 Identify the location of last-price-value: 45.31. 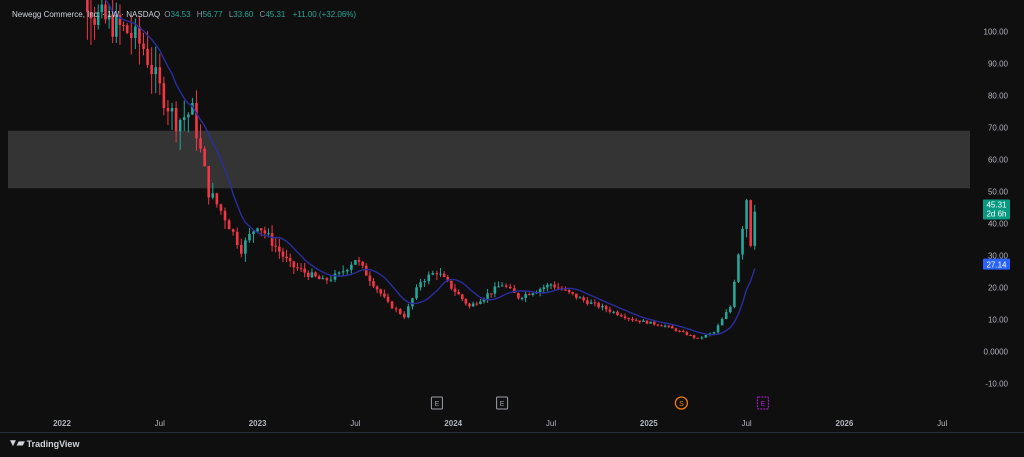
(996, 205).